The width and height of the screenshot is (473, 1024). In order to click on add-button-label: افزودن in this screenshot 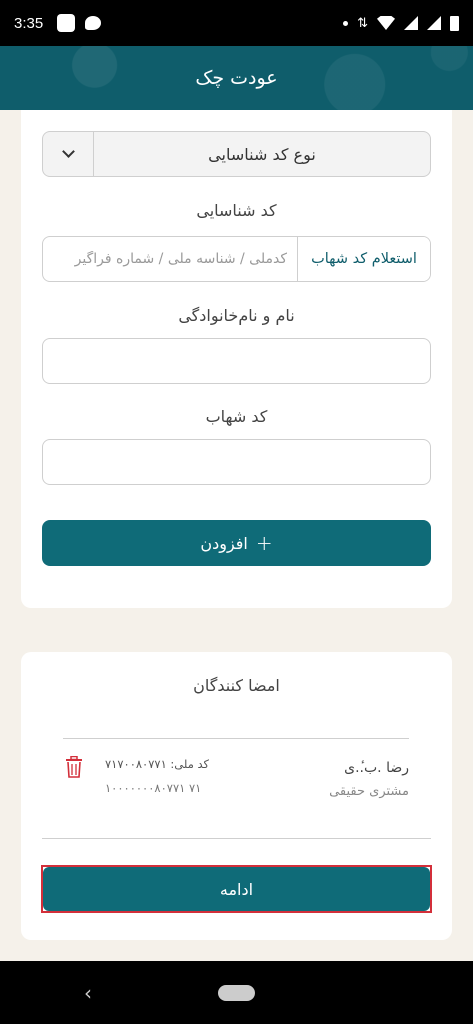, I will do `click(224, 543)`.